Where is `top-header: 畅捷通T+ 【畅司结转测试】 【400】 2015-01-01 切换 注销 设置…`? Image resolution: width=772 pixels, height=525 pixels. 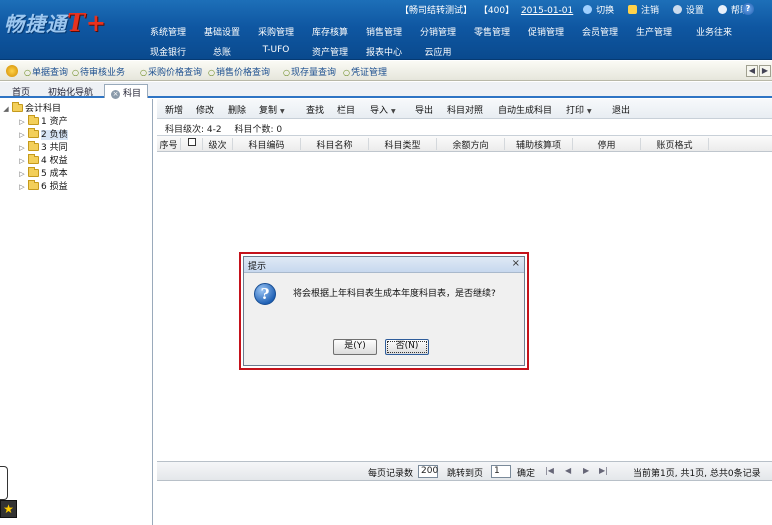 top-header: 畅捷通T+ 【畅司结转测试】 【400】 2015-01-01 切换 注销 设置… is located at coordinates (386, 30).